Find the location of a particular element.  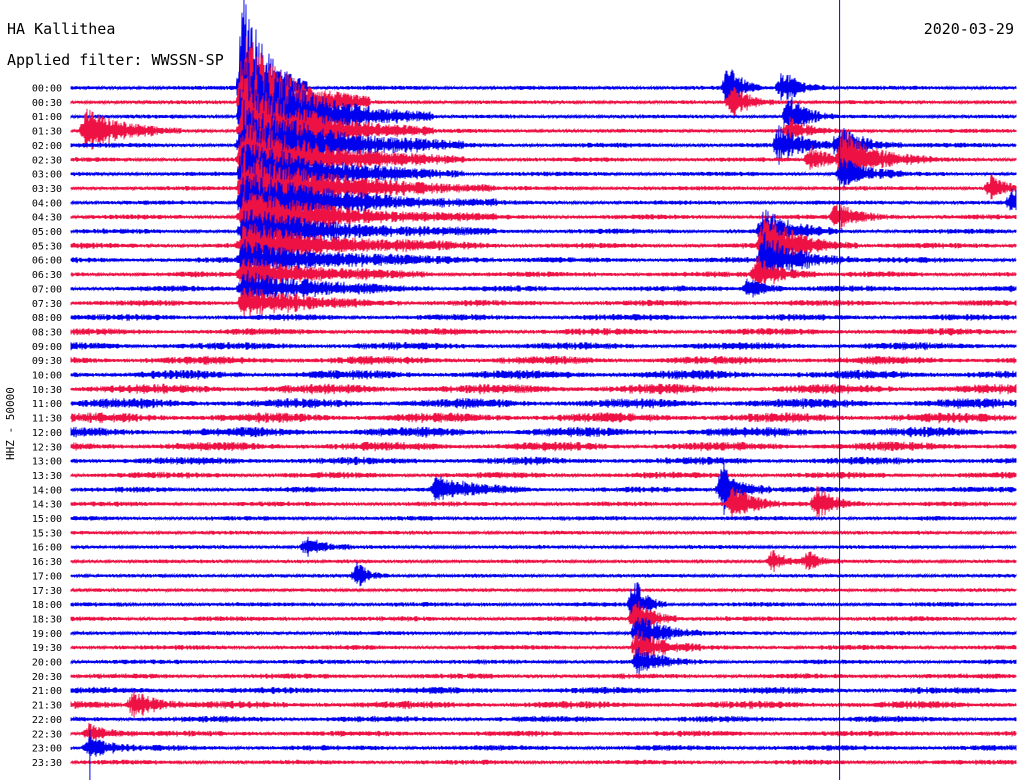

row-time-label: 08:30 is located at coordinates (47, 332).